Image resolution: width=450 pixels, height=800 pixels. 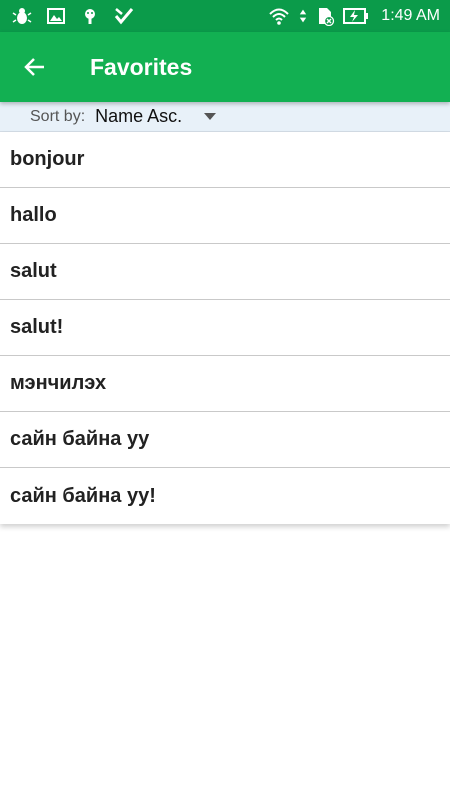 I want to click on notification-icons, so click(x=67, y=16).